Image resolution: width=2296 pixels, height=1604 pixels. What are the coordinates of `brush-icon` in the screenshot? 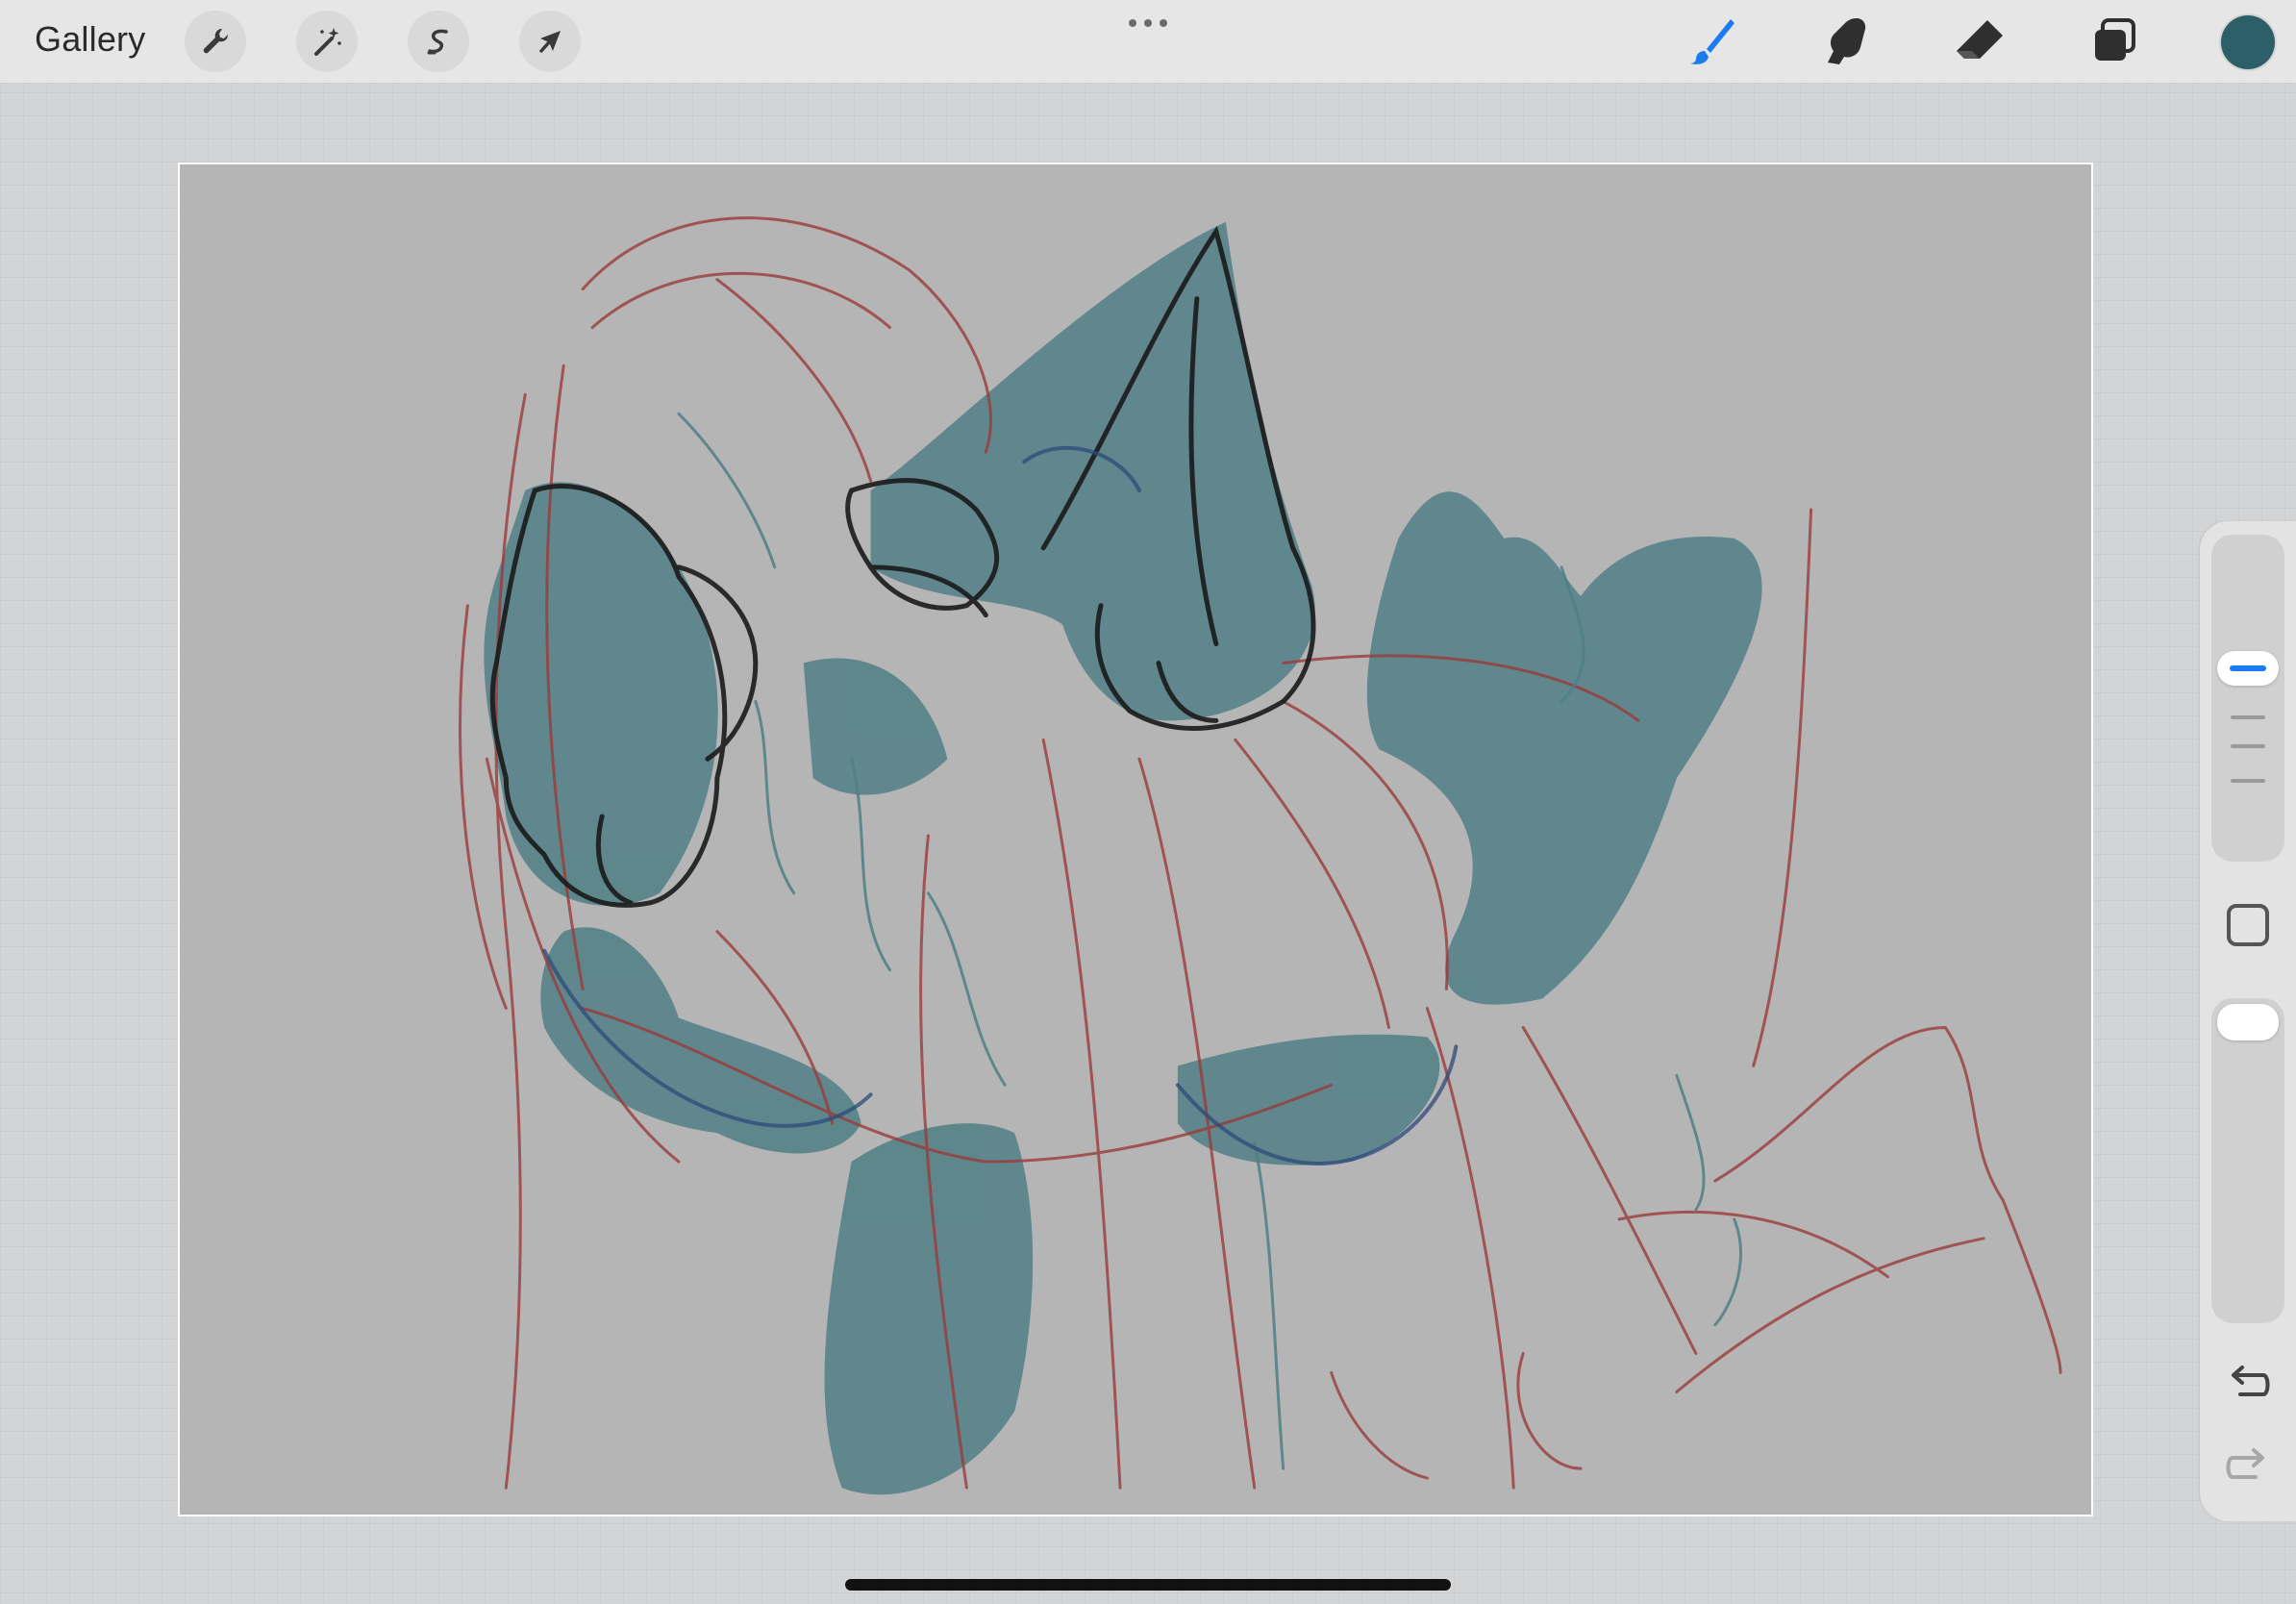 It's located at (1712, 41).